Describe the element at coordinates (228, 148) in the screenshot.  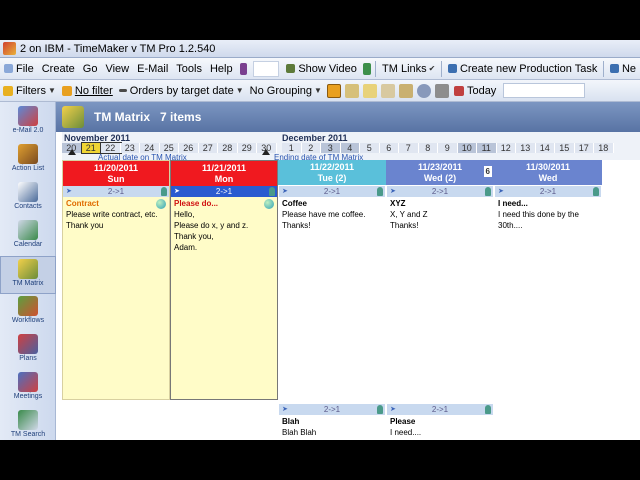
I see `timeline-day: 28` at that location.